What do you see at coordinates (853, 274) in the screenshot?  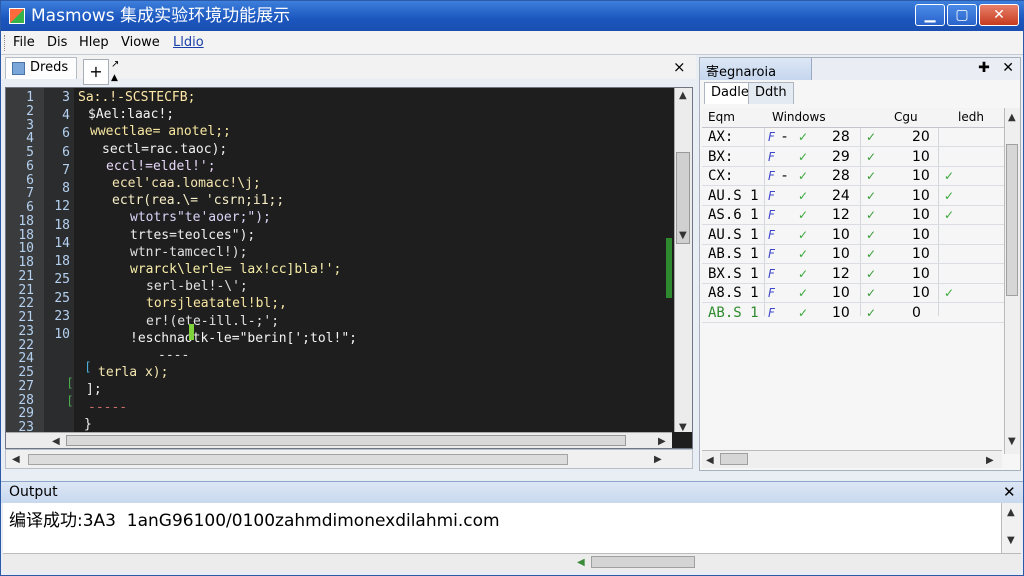 I see `table-row: BX.S 1 12 10 F ✓ ✓` at bounding box center [853, 274].